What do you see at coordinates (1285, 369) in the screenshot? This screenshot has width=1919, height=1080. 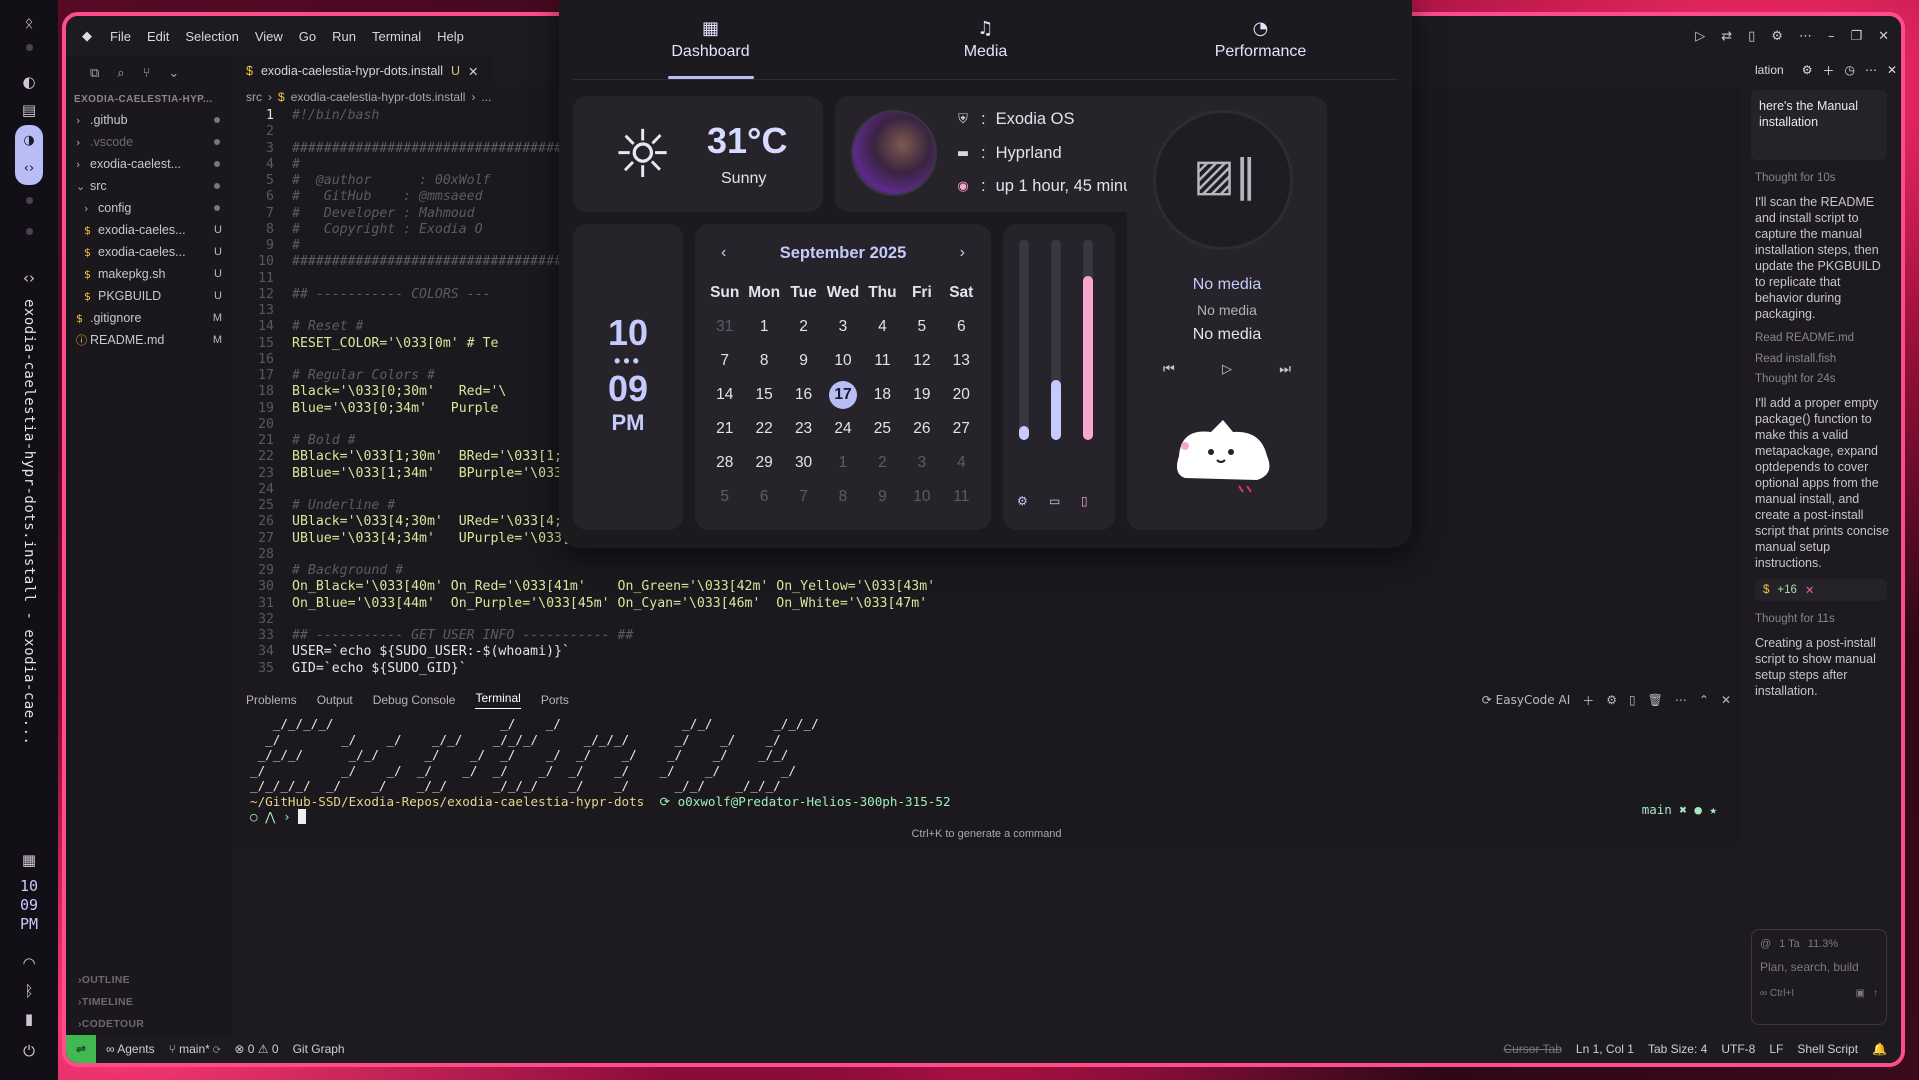 I see `next-icon: ⏭` at bounding box center [1285, 369].